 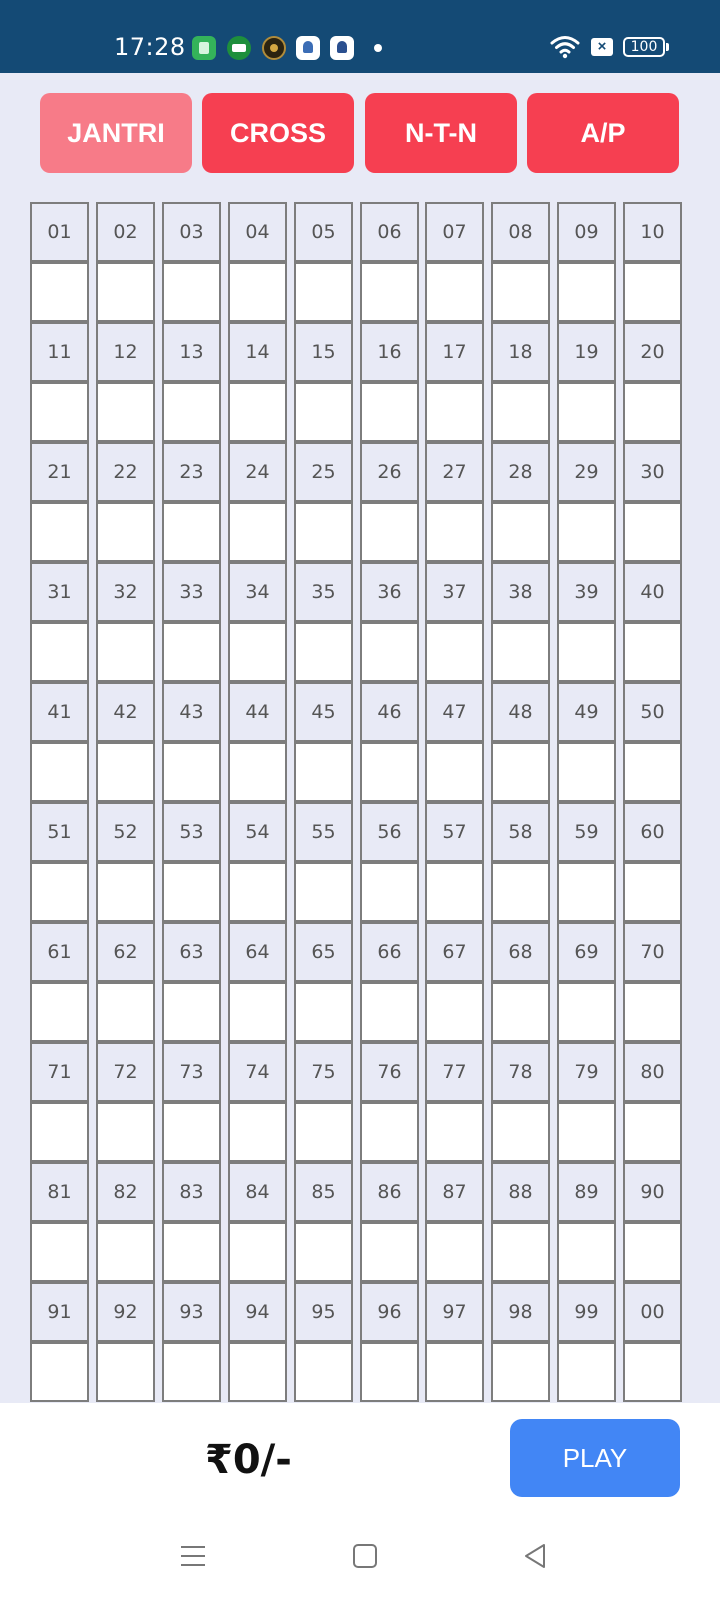 What do you see at coordinates (278, 133) in the screenshot?
I see `tab-cross: CROSS` at bounding box center [278, 133].